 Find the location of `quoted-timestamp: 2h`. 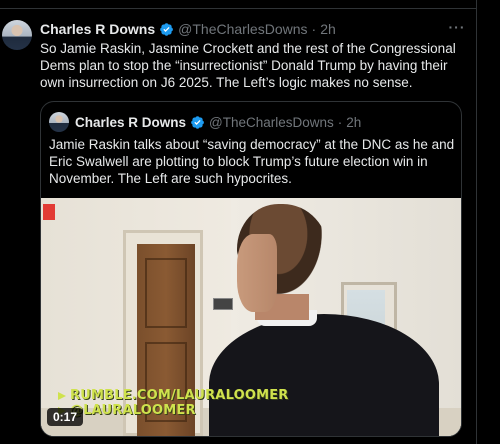

quoted-timestamp: 2h is located at coordinates (353, 122).